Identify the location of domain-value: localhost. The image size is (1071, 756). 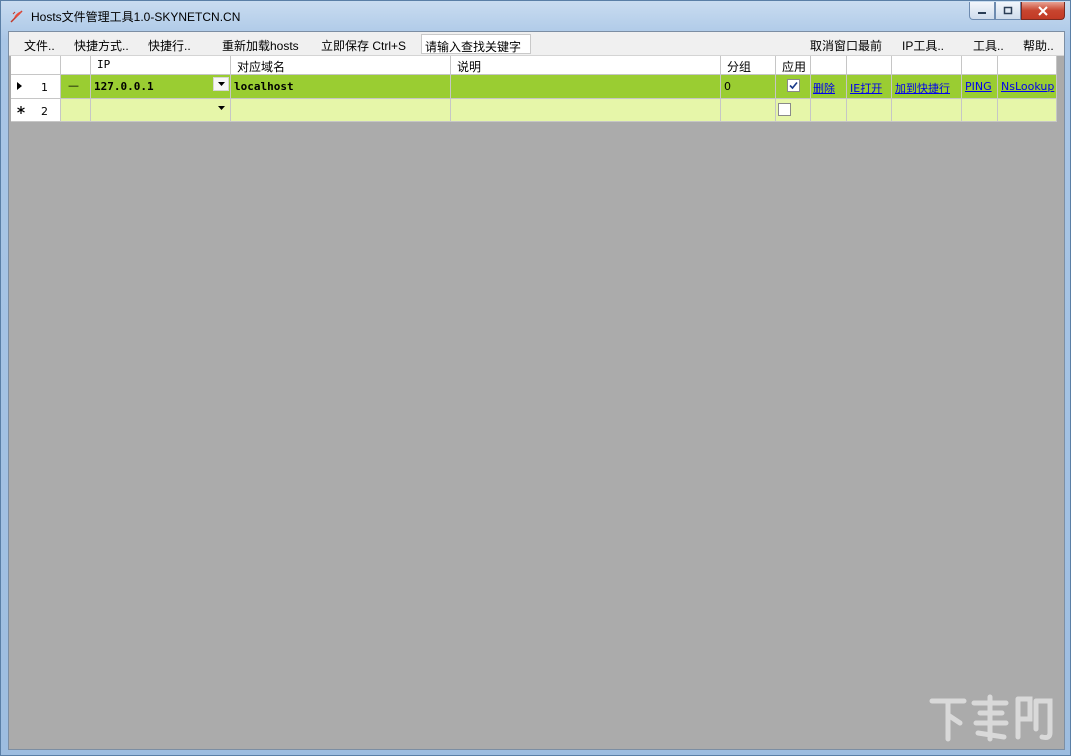
(264, 86).